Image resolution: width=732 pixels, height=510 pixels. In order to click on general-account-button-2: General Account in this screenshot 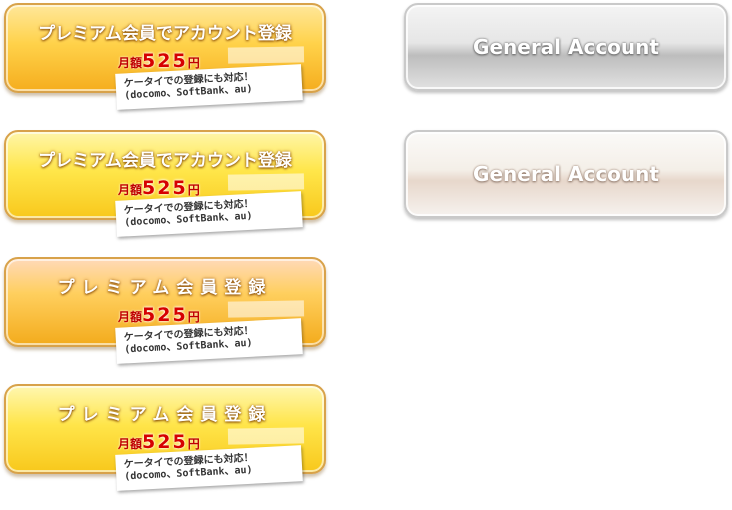, I will do `click(566, 174)`.